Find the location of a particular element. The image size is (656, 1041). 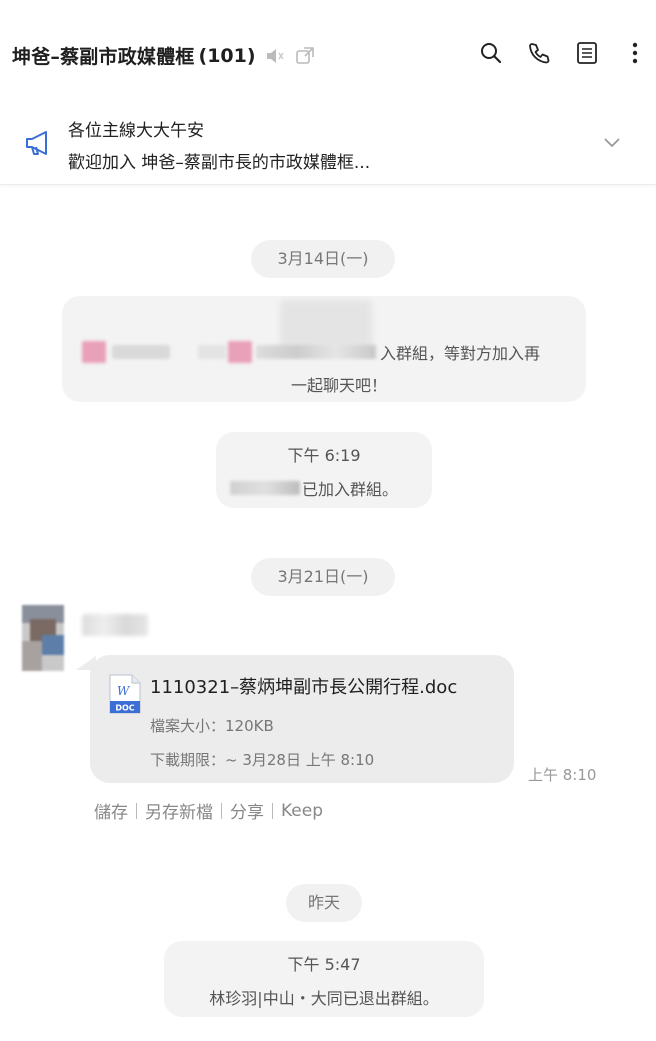

external-link-icon is located at coordinates (305, 56).